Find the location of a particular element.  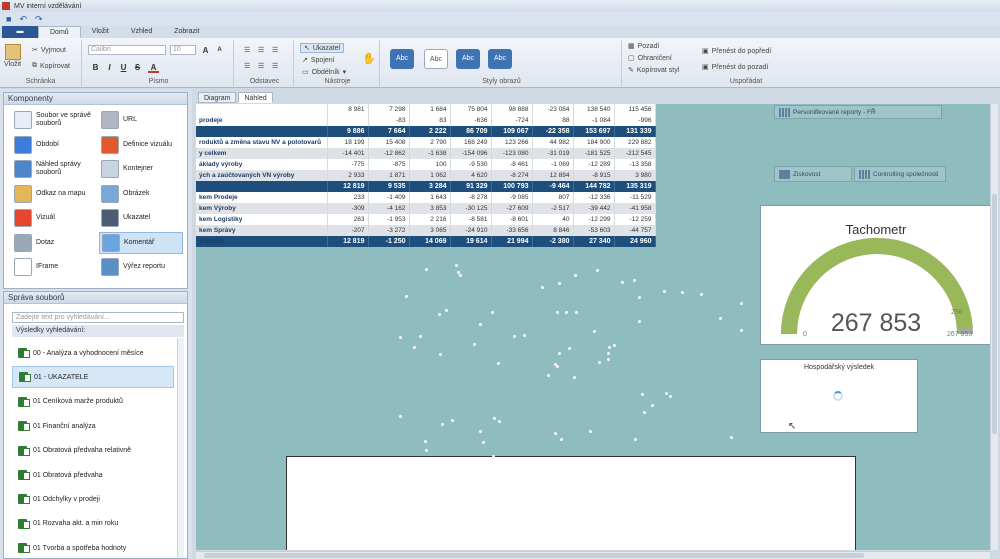

canvas-vertical-scrollbar is located at coordinates (994, 327).